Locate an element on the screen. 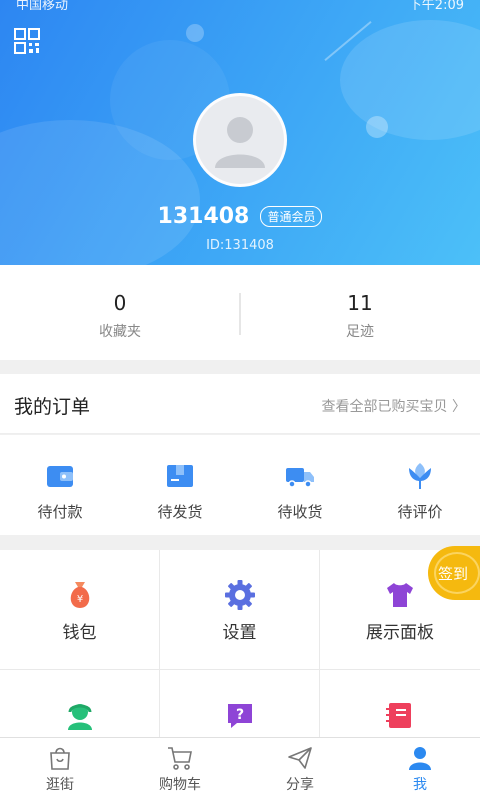 This screenshot has width=480, height=800. order-pending-payment: 待付款 is located at coordinates (60, 490).